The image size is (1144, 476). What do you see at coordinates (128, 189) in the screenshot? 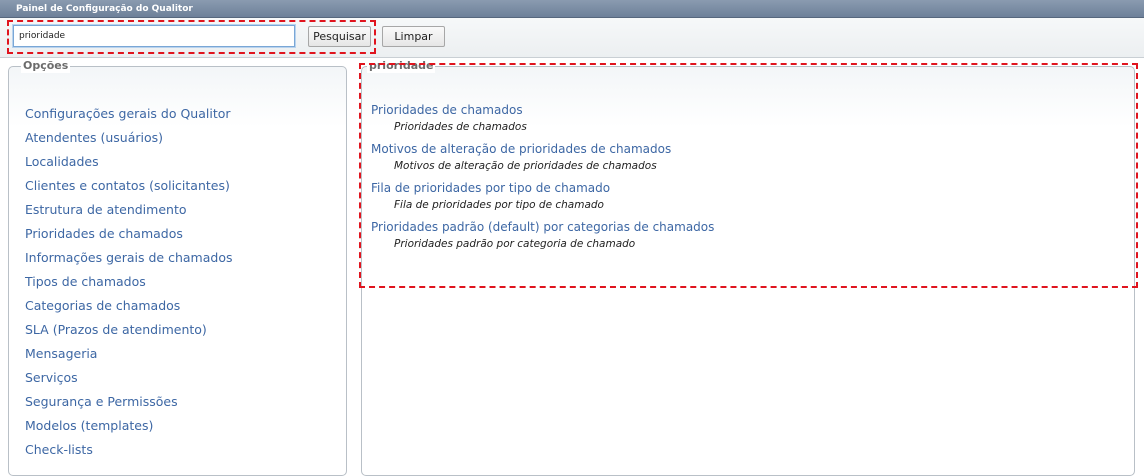
I see `option-link: Clientes e contatos (solicitantes)` at bounding box center [128, 189].